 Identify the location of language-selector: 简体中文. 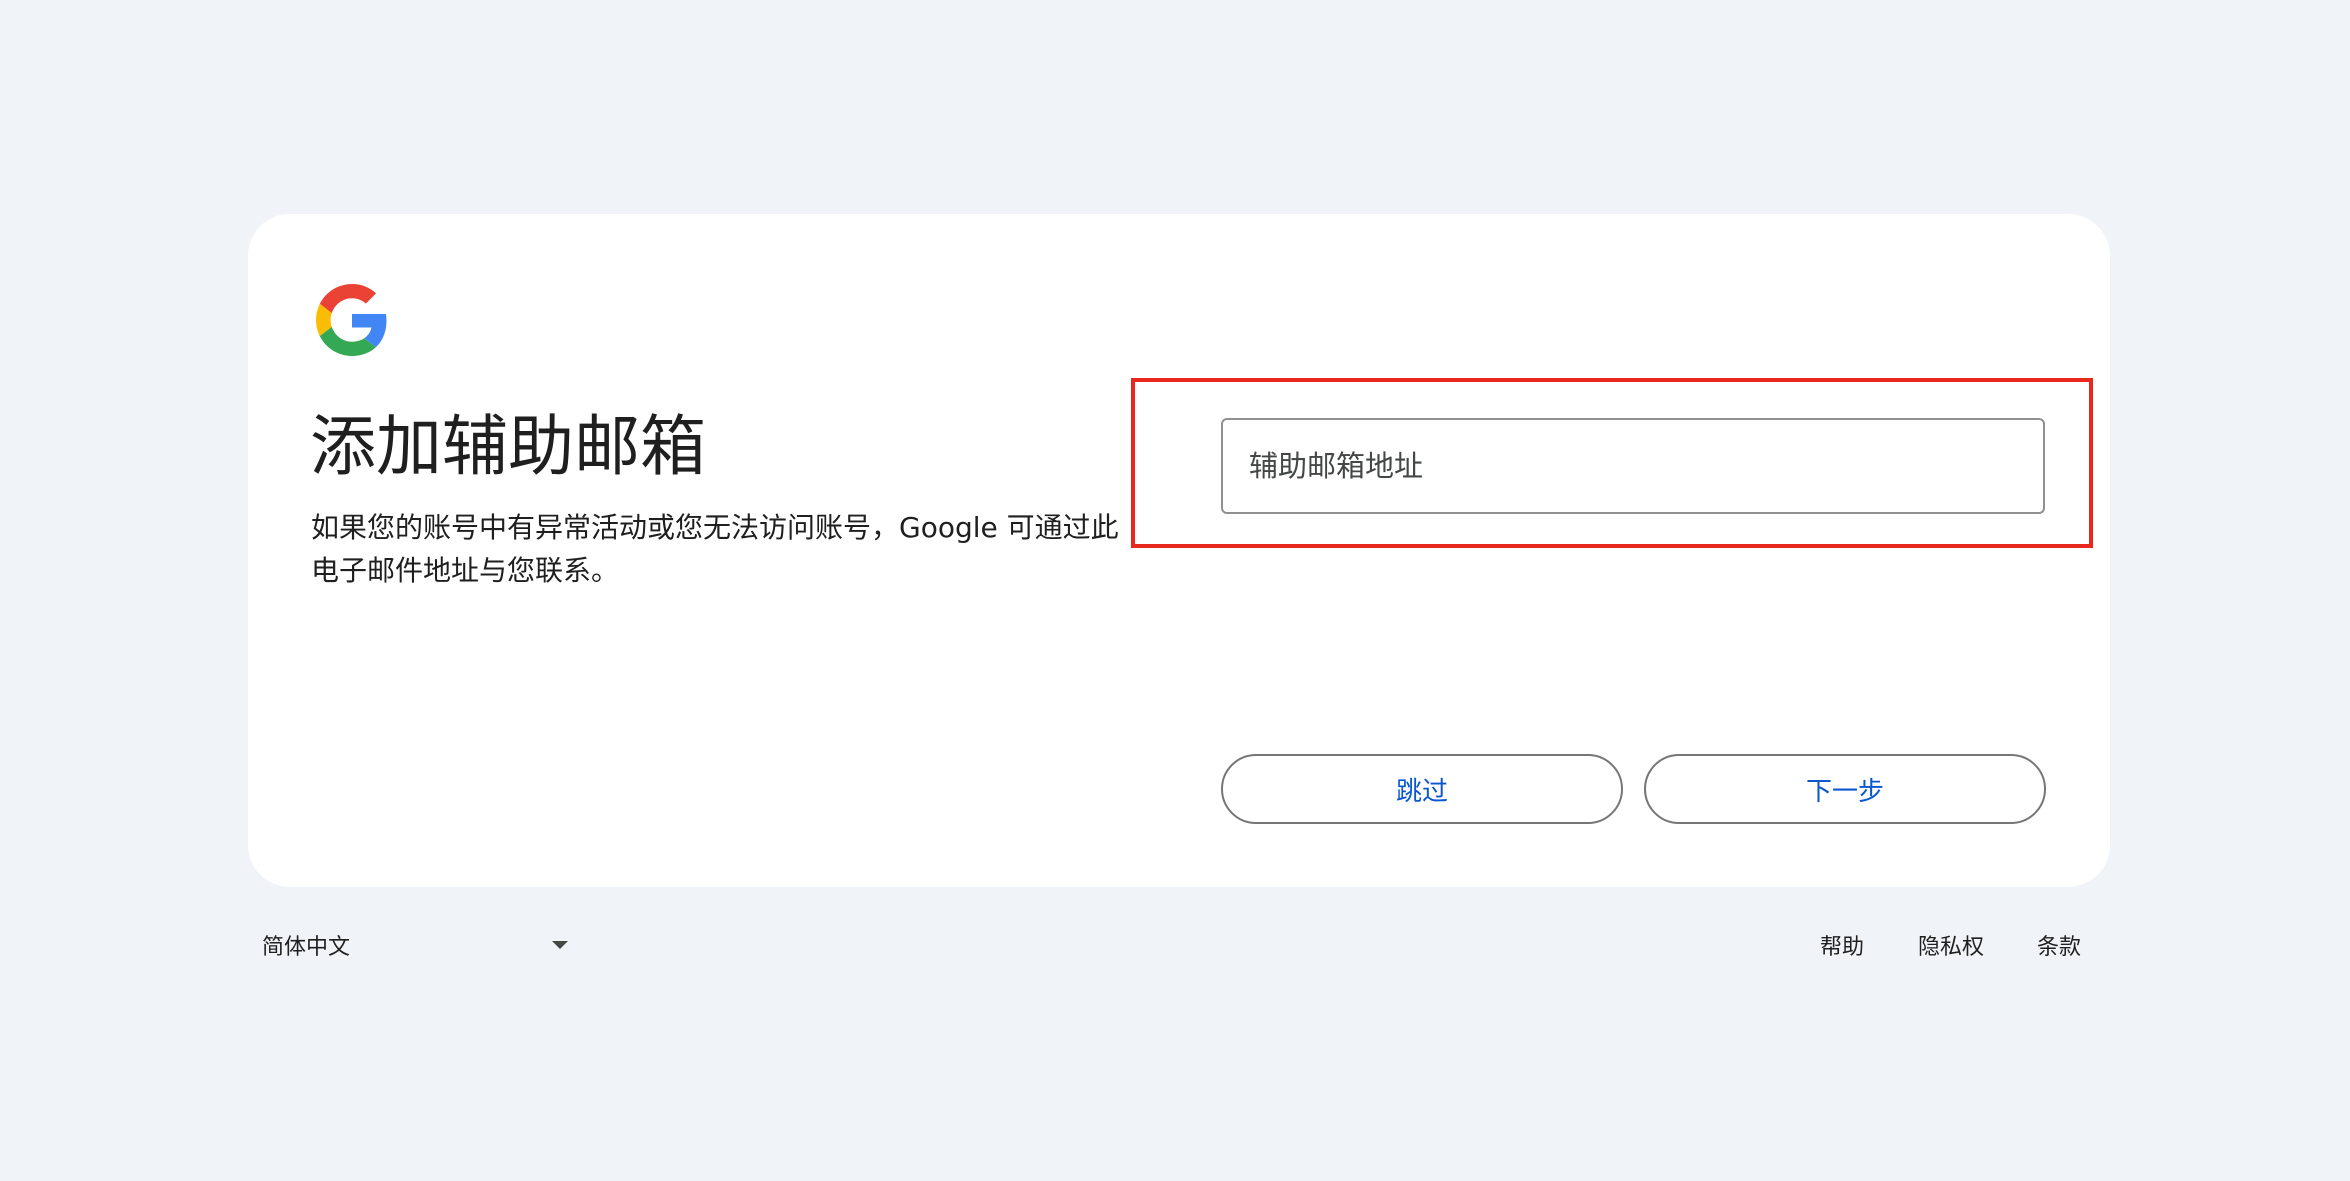
(417, 945).